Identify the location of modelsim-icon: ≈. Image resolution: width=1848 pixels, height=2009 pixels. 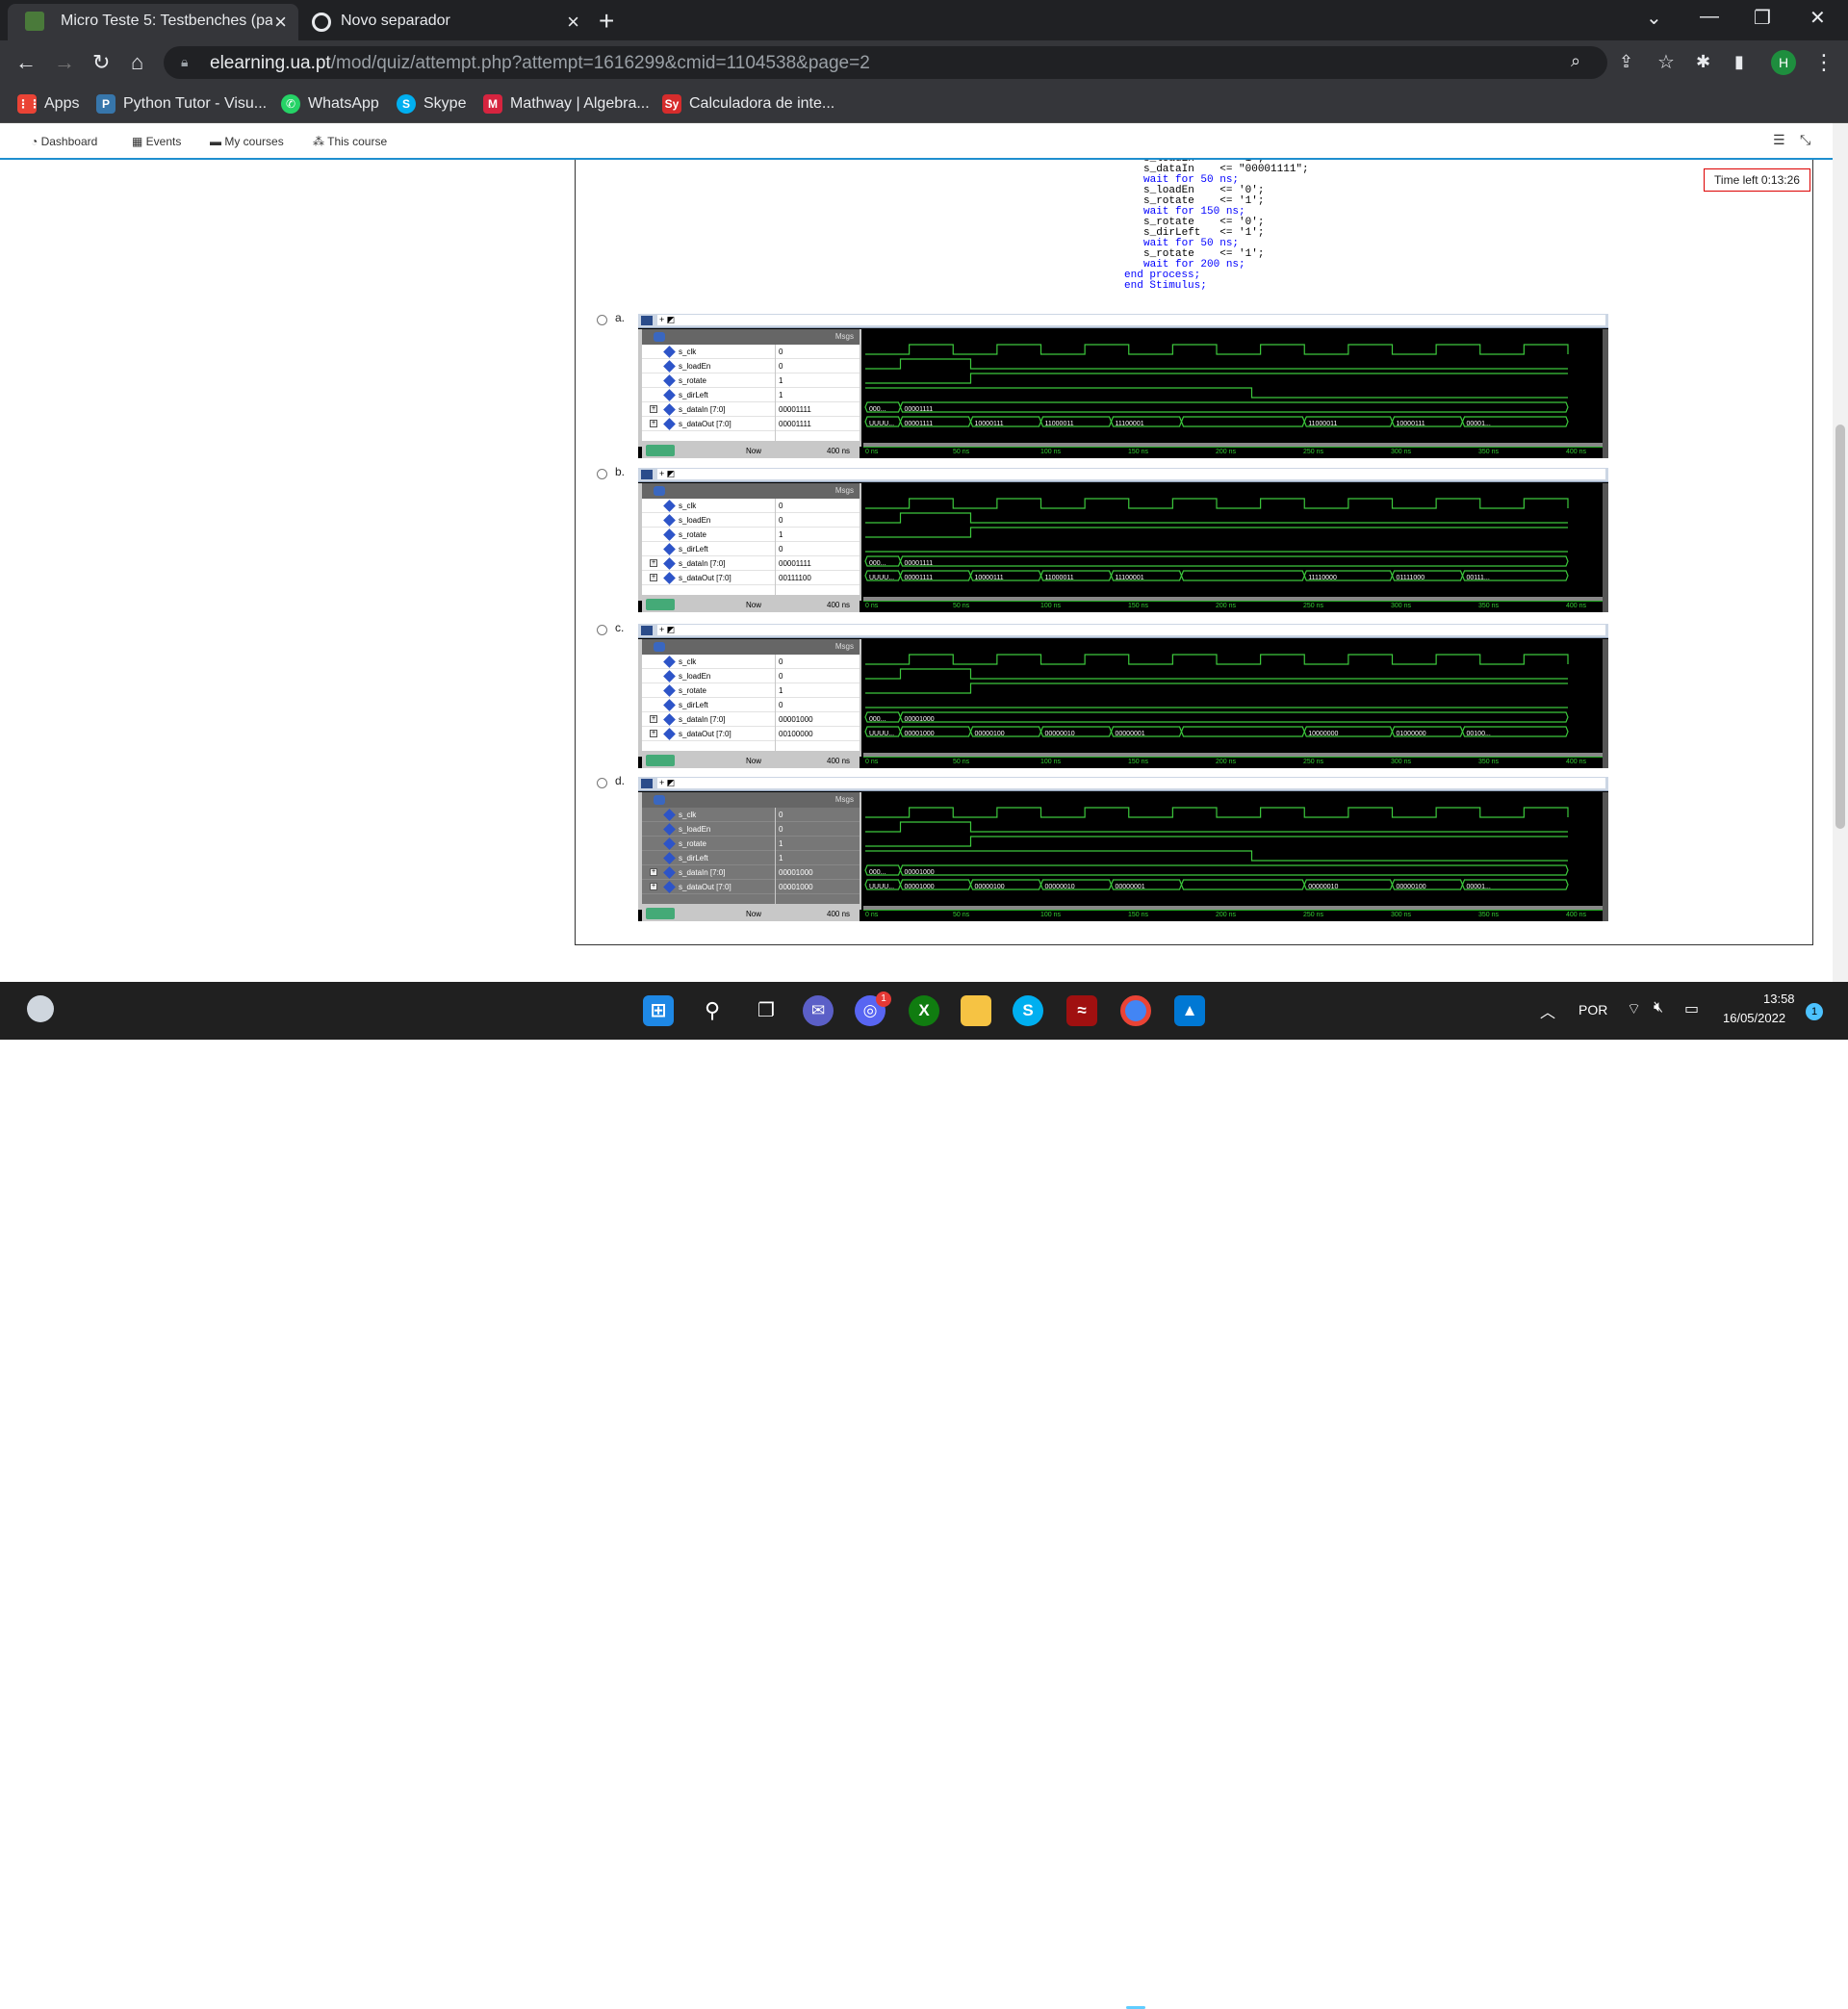
(1081, 1010).